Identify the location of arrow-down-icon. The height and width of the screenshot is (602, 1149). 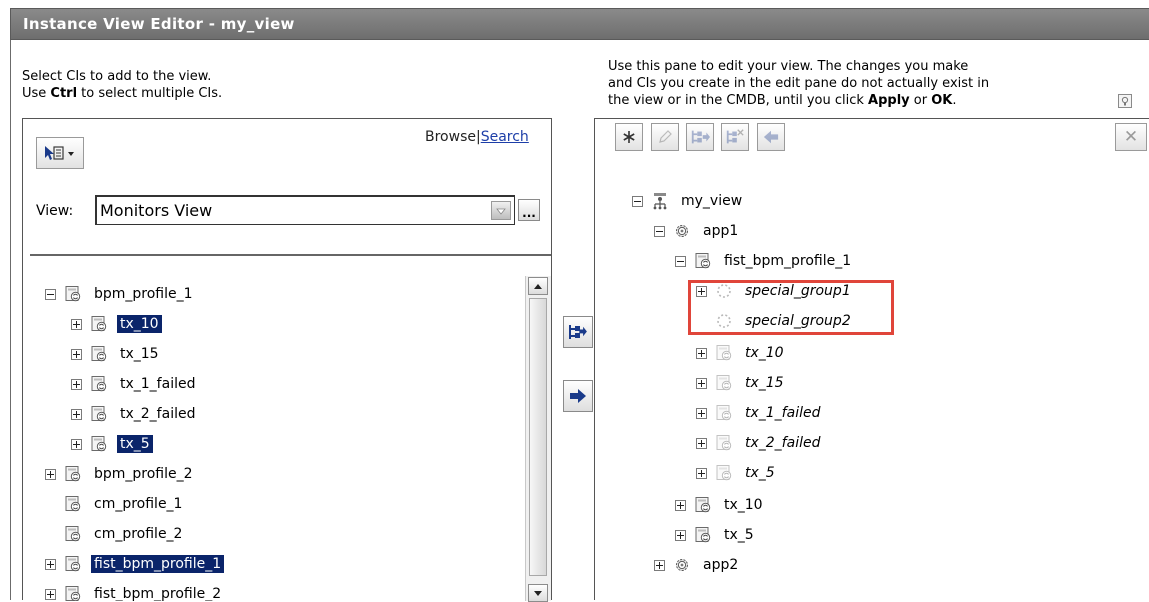
(538, 593).